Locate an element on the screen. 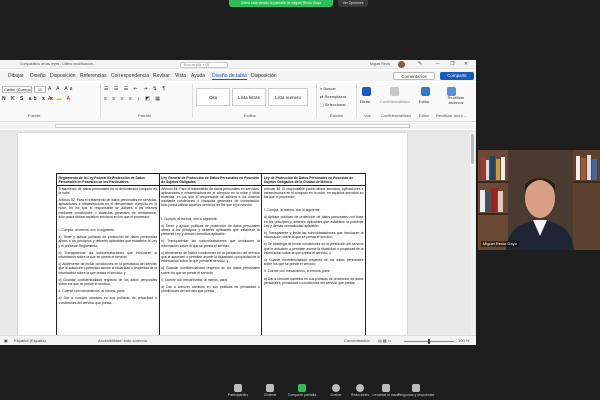 The height and width of the screenshot is (400, 600). font-color-icon: A ▬ A is located at coordinates (60, 99).